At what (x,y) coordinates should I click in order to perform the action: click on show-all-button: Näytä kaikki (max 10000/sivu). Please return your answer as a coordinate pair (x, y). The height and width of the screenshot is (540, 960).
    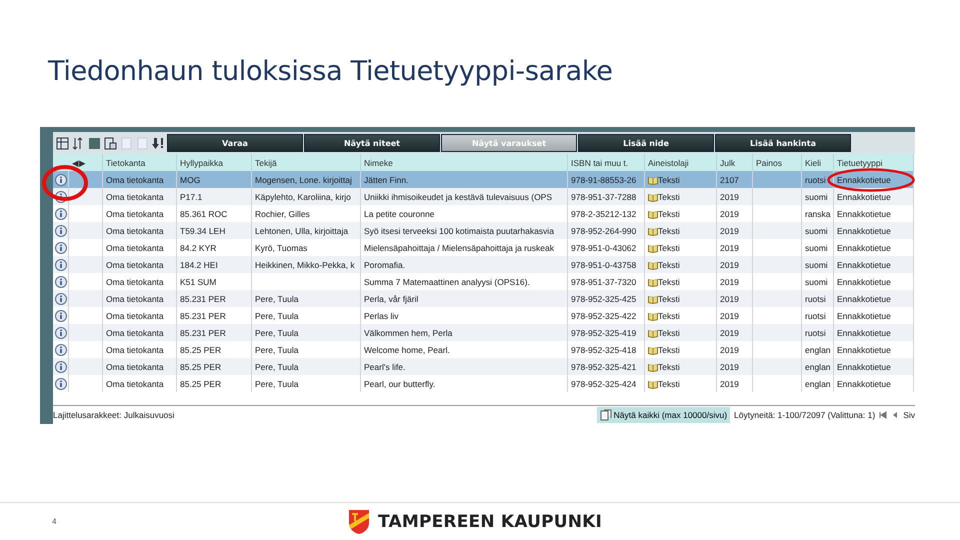
    Looking at the image, I should click on (663, 415).